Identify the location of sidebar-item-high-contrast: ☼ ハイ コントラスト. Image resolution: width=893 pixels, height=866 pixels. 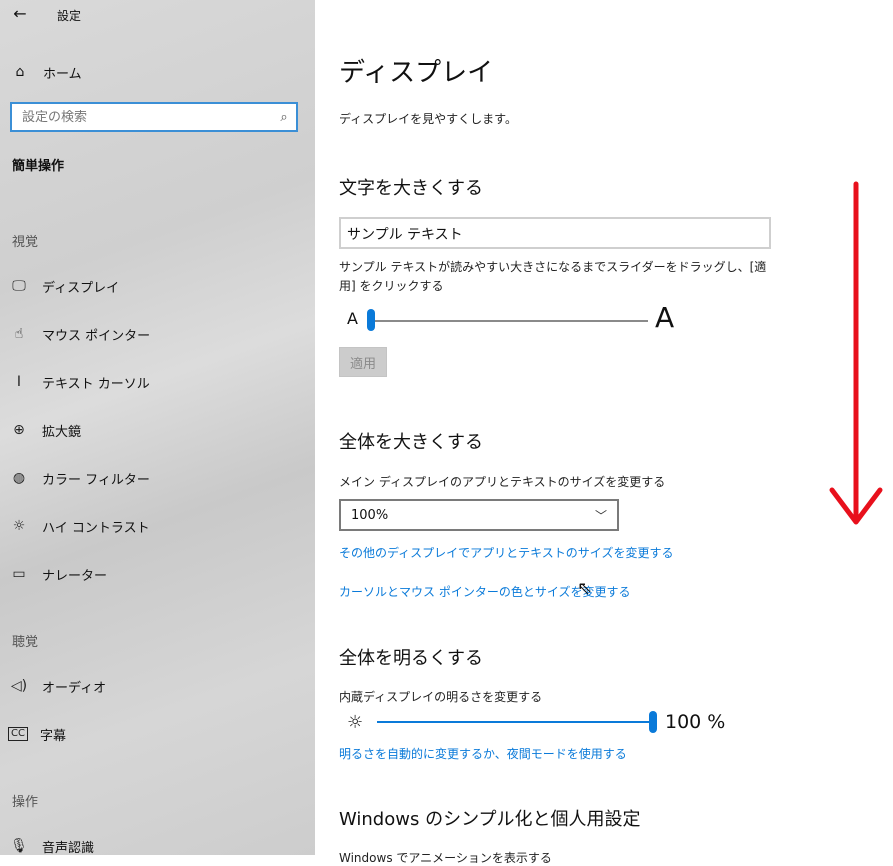
(158, 526).